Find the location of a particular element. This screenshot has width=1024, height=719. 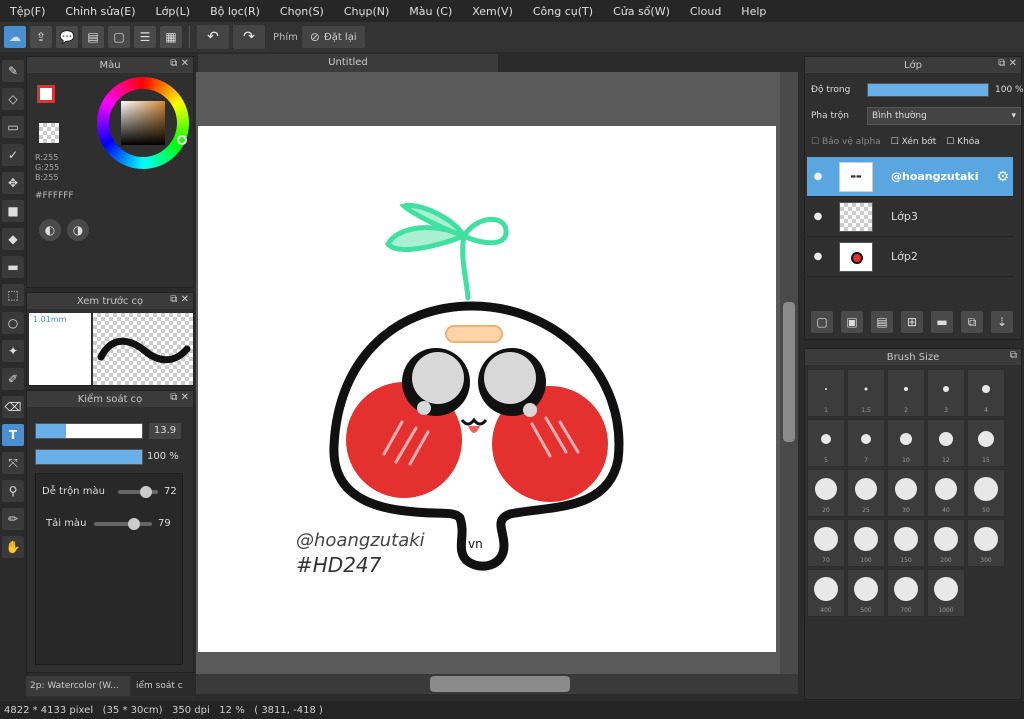

add-layer-menu-icon: ⊞ is located at coordinates (912, 322).